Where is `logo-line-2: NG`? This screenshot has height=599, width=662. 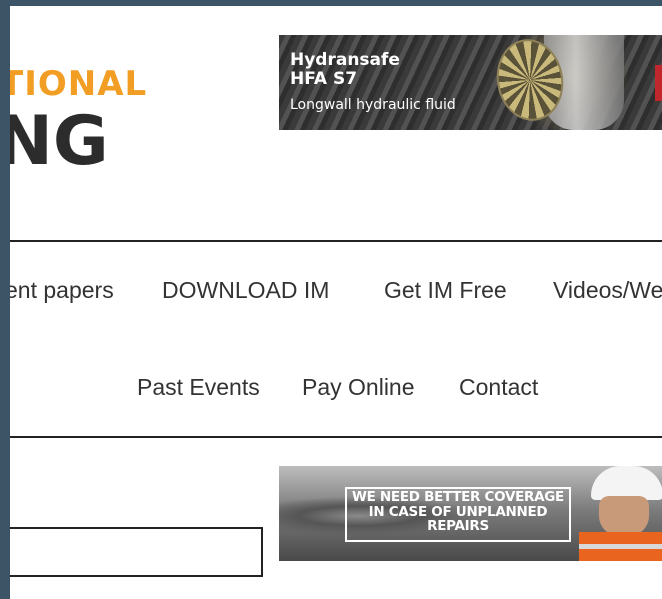 logo-line-2: NG is located at coordinates (59, 141).